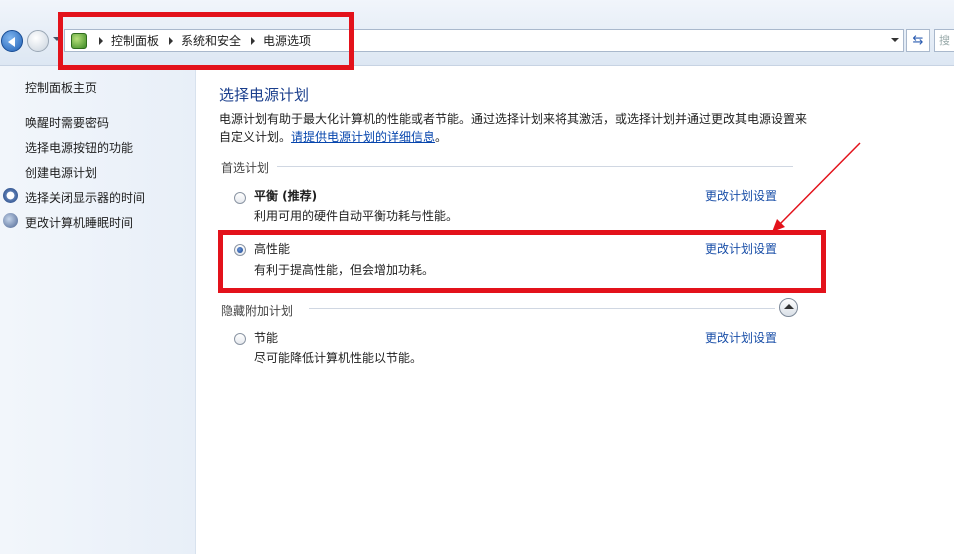 This screenshot has height=554, width=954. What do you see at coordinates (816, 187) in the screenshot?
I see `annotation-arrow-icon` at bounding box center [816, 187].